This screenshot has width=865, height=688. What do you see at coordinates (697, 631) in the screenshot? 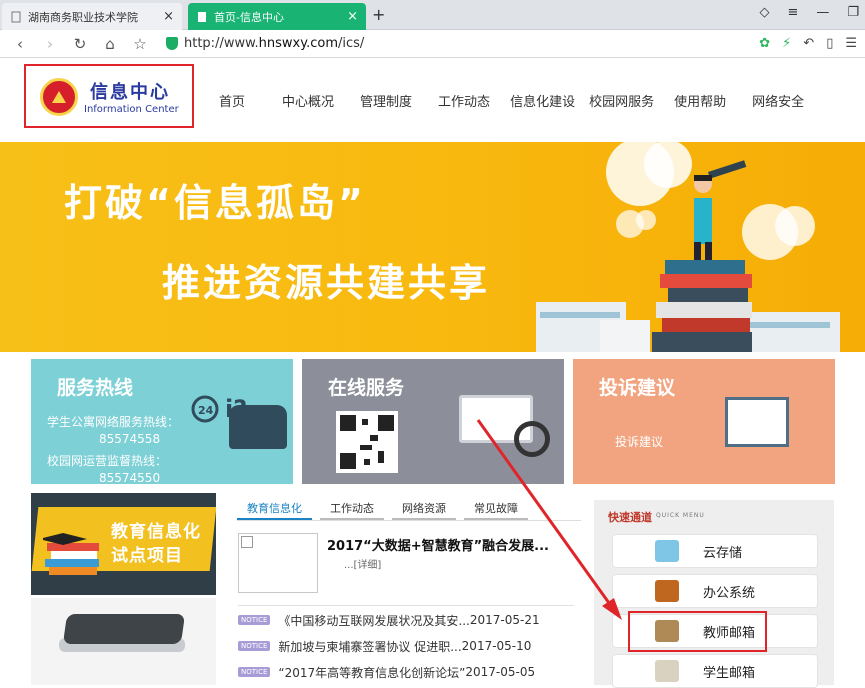
I see `teacher-mail-highlight` at bounding box center [697, 631].